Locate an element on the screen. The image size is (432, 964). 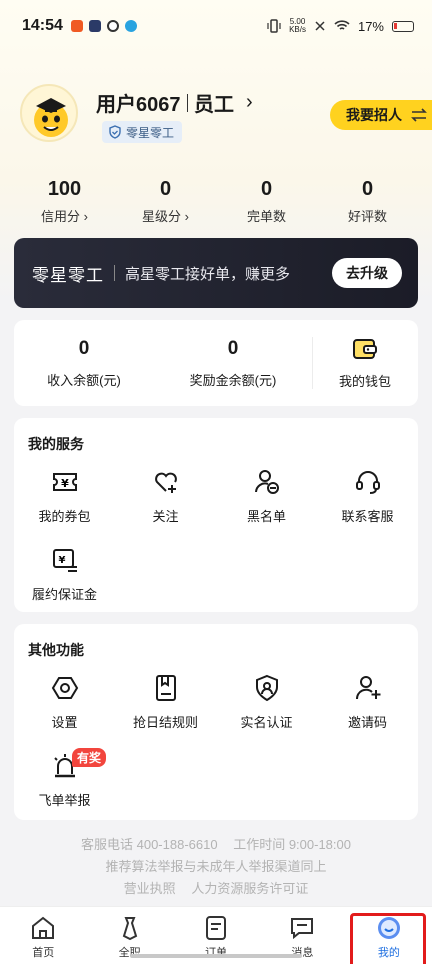
stat-label: 好评数 is located at coordinates (367, 216).